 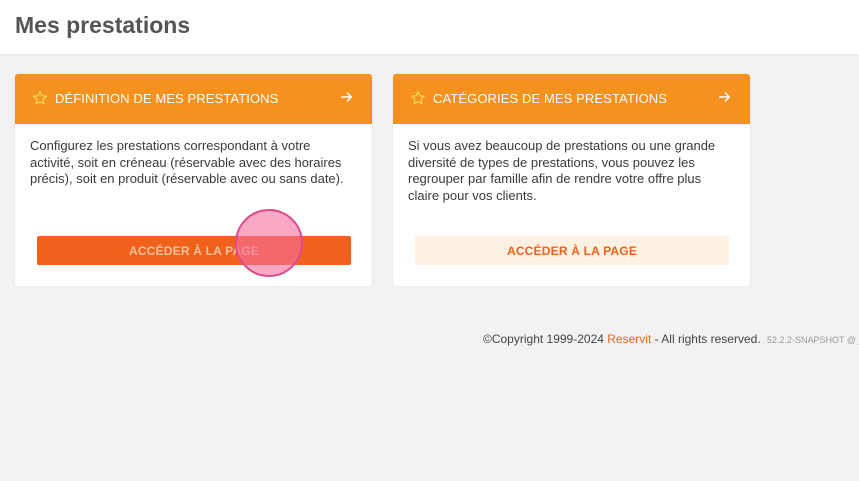 What do you see at coordinates (550, 98) in the screenshot?
I see `card-title: CATÉGORIES DE MES PRESTATIONS` at bounding box center [550, 98].